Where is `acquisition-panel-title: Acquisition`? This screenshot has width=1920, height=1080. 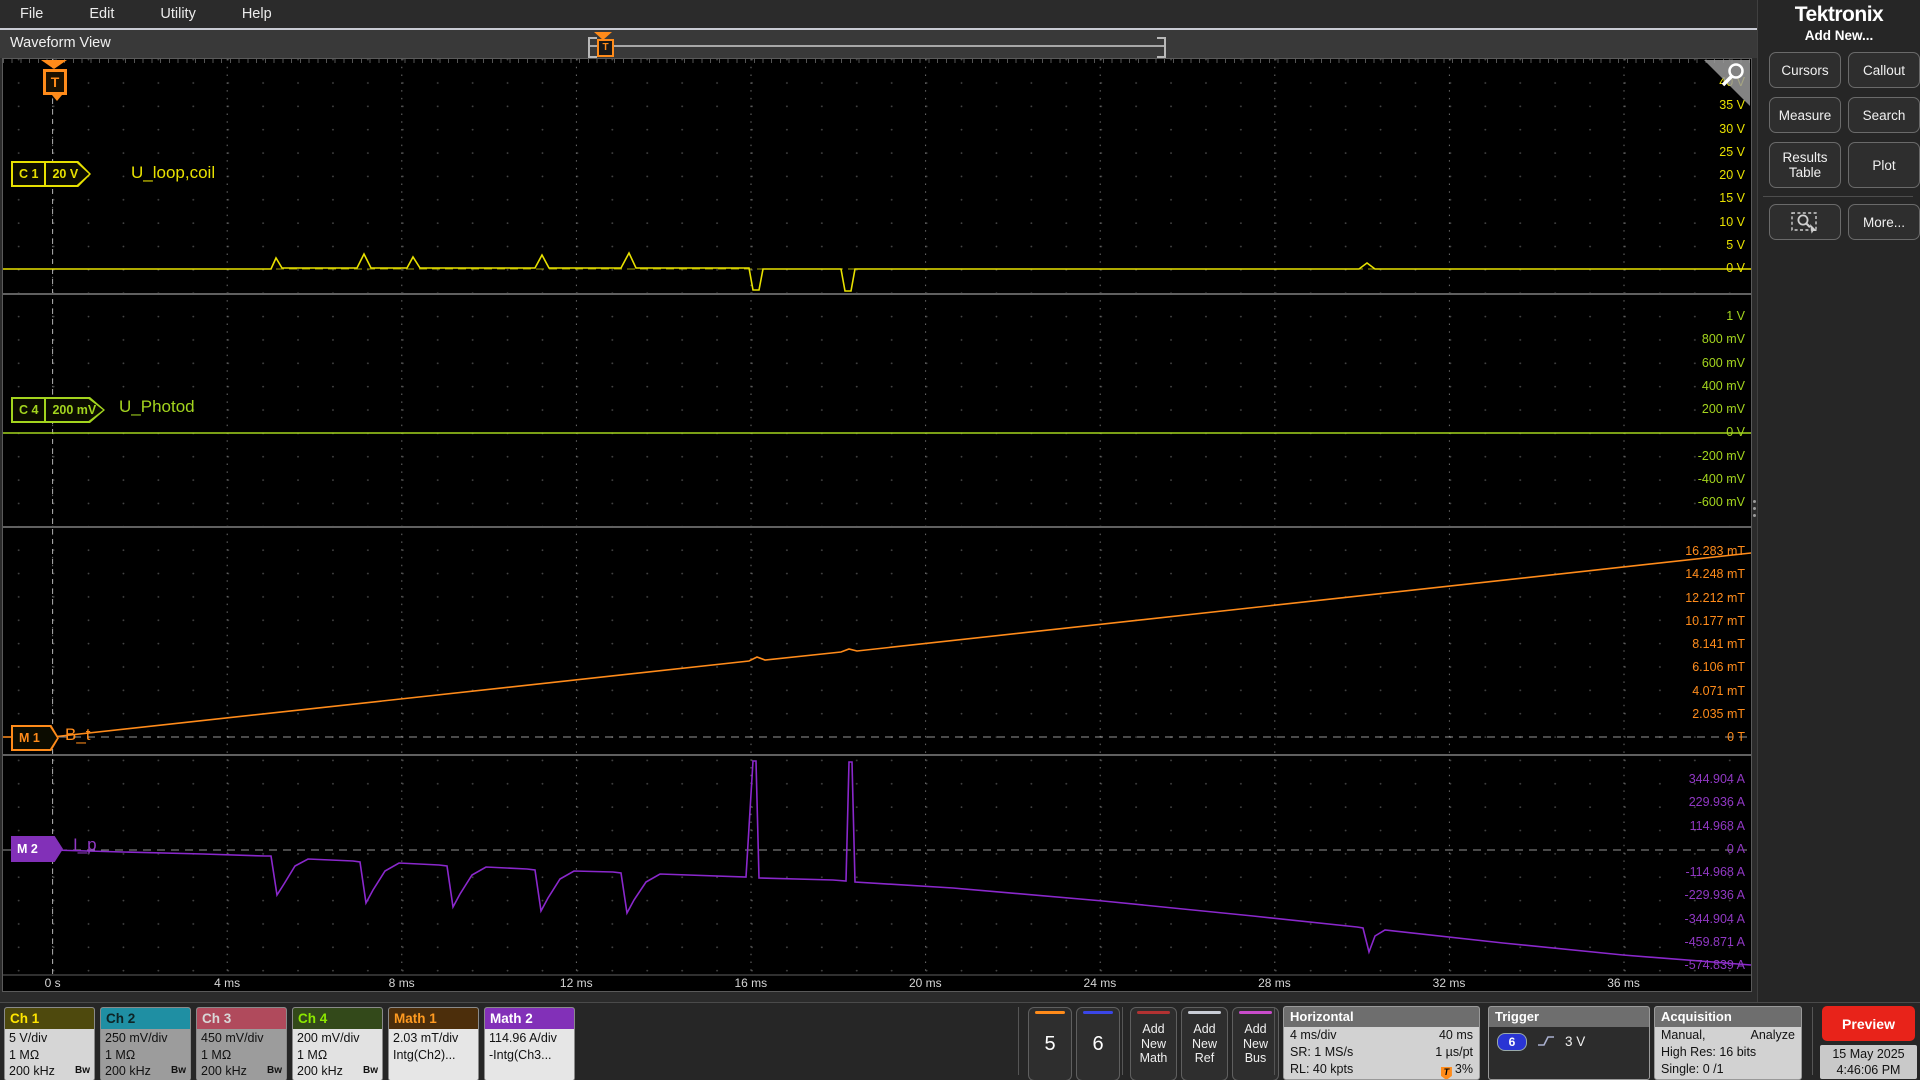 acquisition-panel-title: Acquisition is located at coordinates (1728, 1017).